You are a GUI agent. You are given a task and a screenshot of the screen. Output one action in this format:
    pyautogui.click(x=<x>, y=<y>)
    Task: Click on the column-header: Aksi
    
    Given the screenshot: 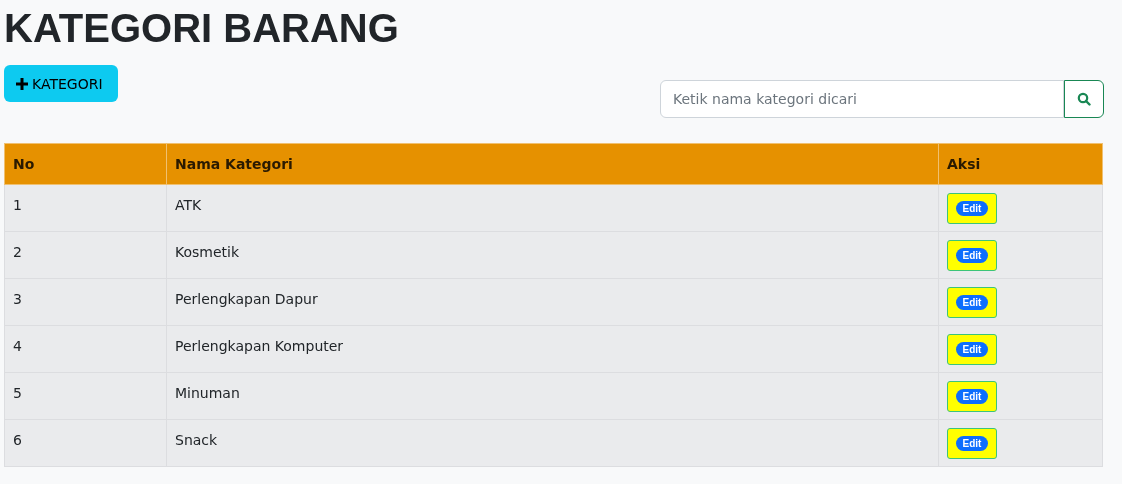 What is the action you would take?
    pyautogui.click(x=1020, y=164)
    